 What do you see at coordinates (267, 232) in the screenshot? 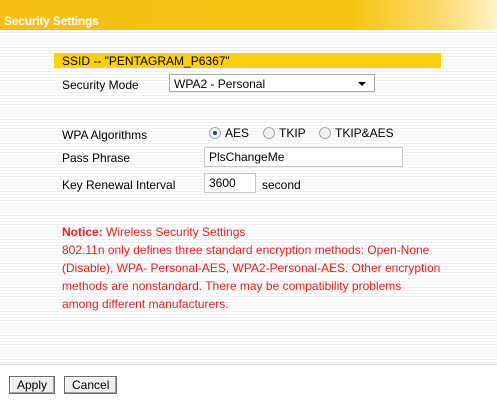
I see `notice-heading: Notice: Wireless Security Settings` at bounding box center [267, 232].